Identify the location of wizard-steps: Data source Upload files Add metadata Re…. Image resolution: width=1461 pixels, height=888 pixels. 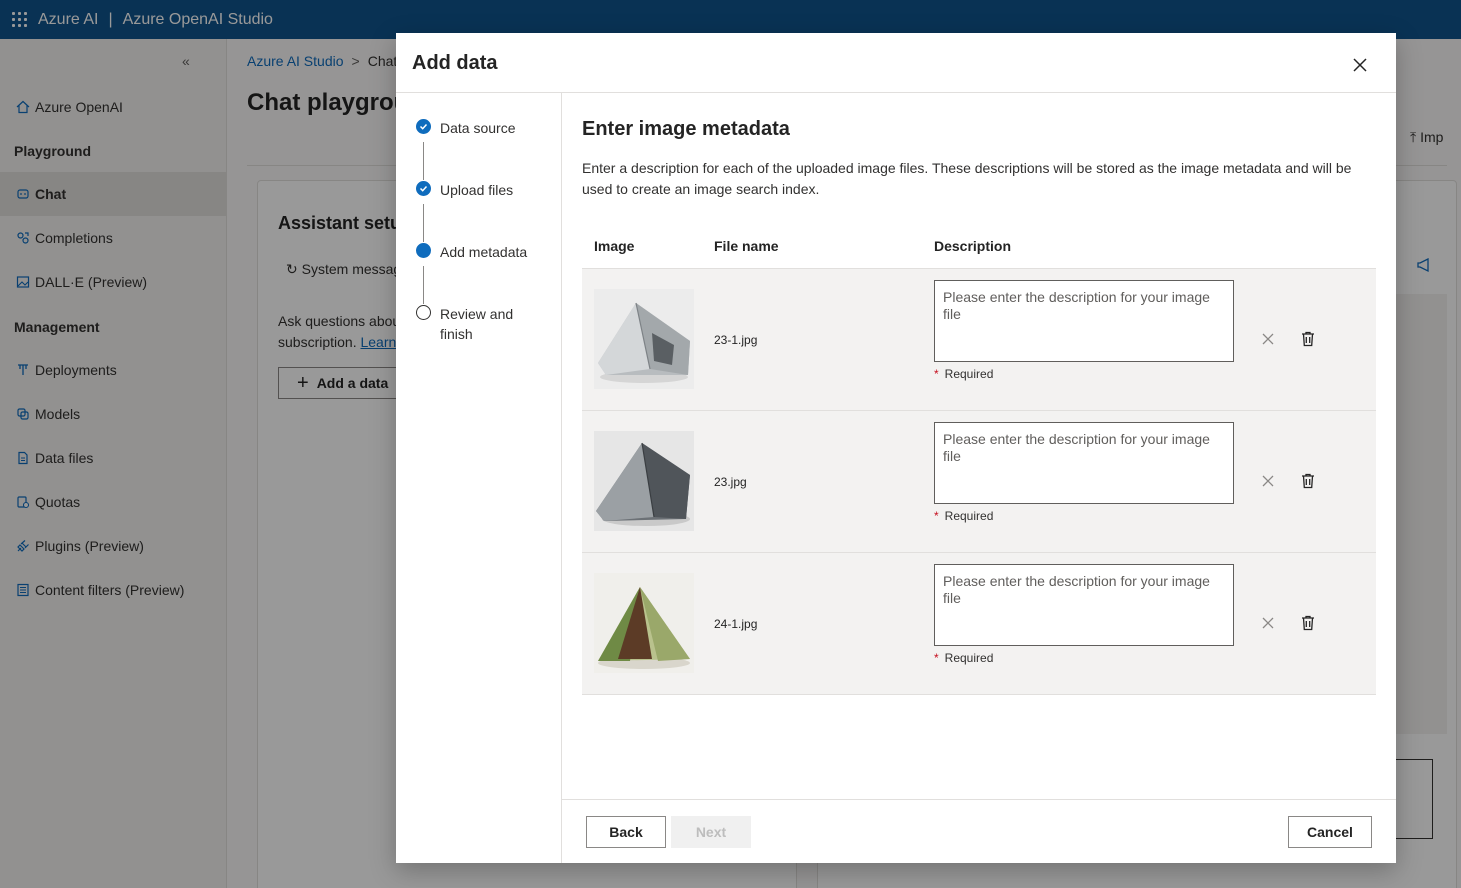
(479, 478).